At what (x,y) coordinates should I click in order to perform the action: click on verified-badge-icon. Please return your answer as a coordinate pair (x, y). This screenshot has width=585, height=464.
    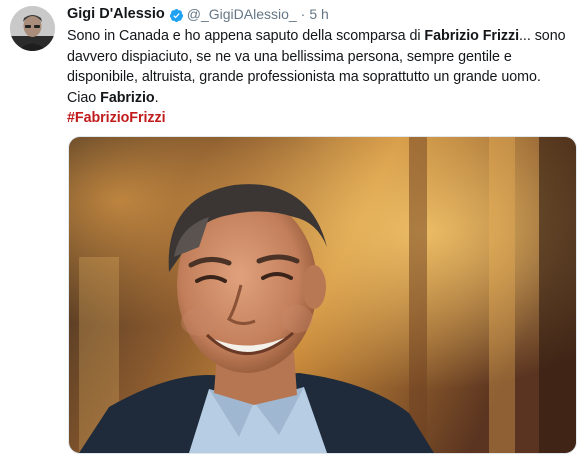
    Looking at the image, I should click on (176, 15).